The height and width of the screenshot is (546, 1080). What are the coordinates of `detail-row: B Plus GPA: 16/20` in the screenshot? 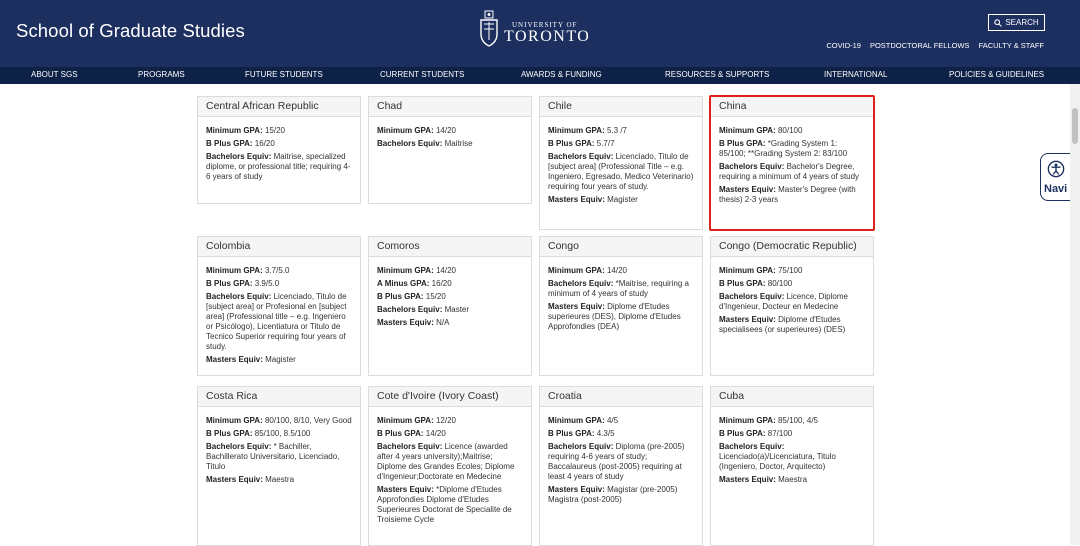 It's located at (279, 144).